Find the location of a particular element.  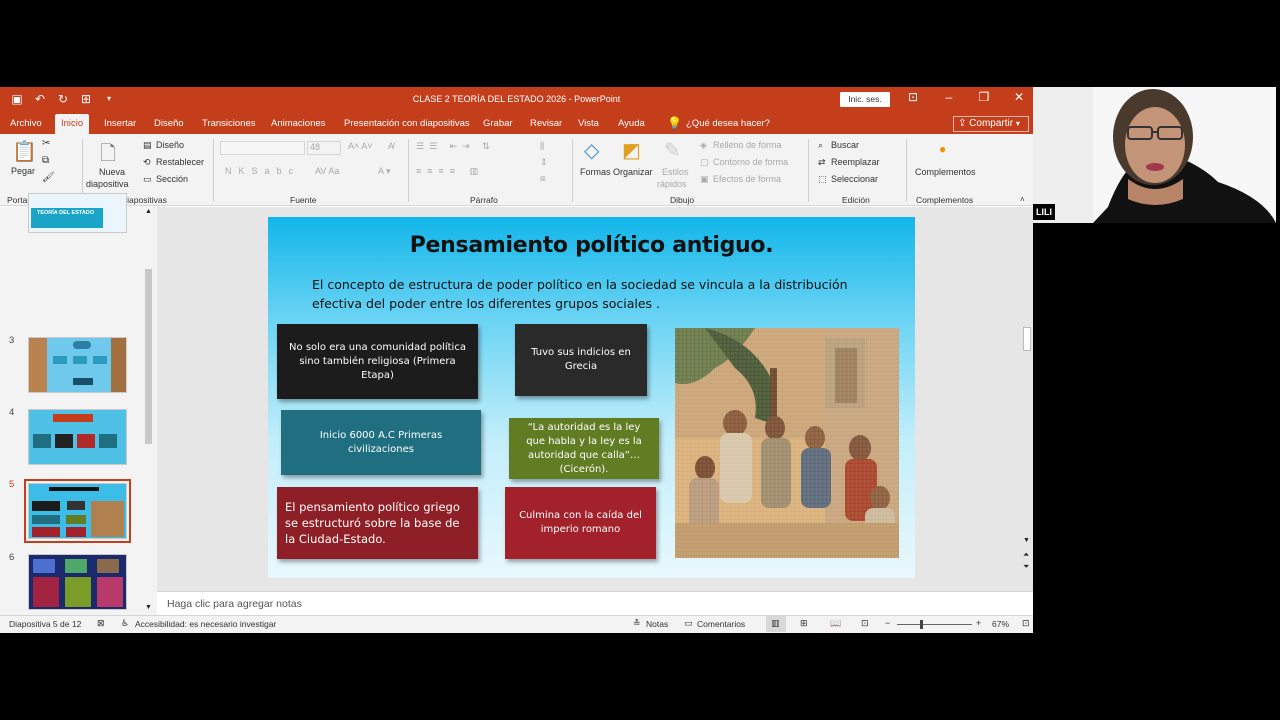

replace-button: Reemplazar is located at coordinates (855, 162).